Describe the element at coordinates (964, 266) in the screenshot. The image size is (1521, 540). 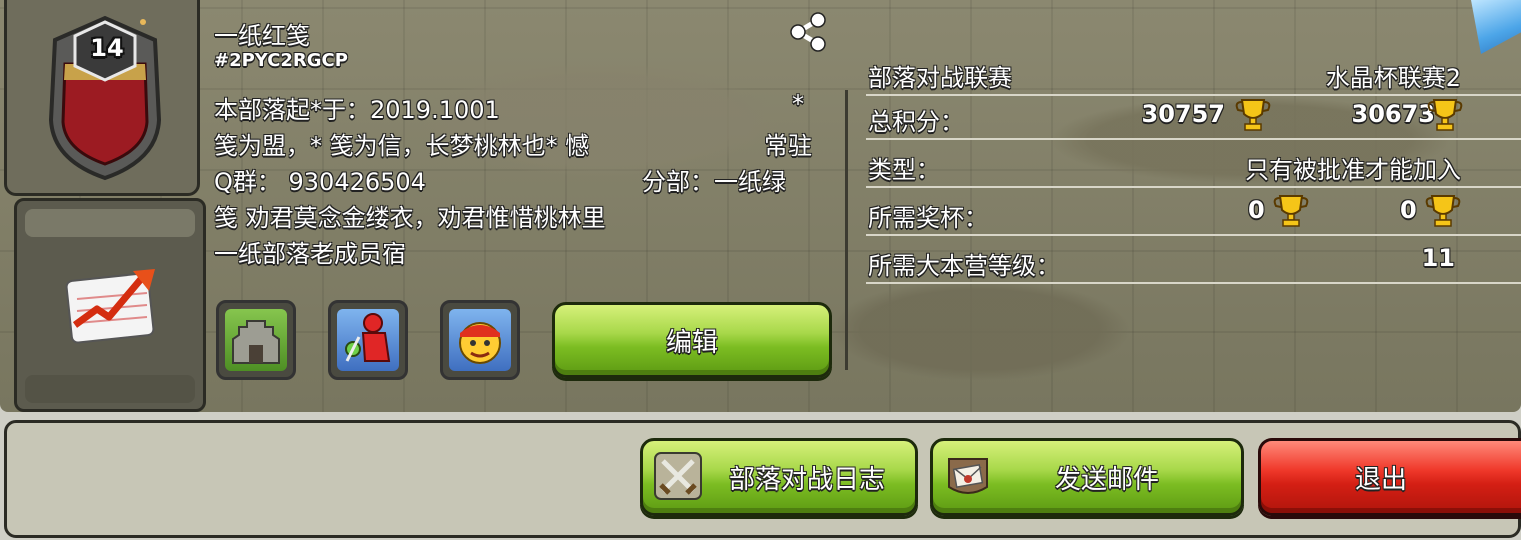
I see `required-townhall-label: 所需大本营等级：` at that location.